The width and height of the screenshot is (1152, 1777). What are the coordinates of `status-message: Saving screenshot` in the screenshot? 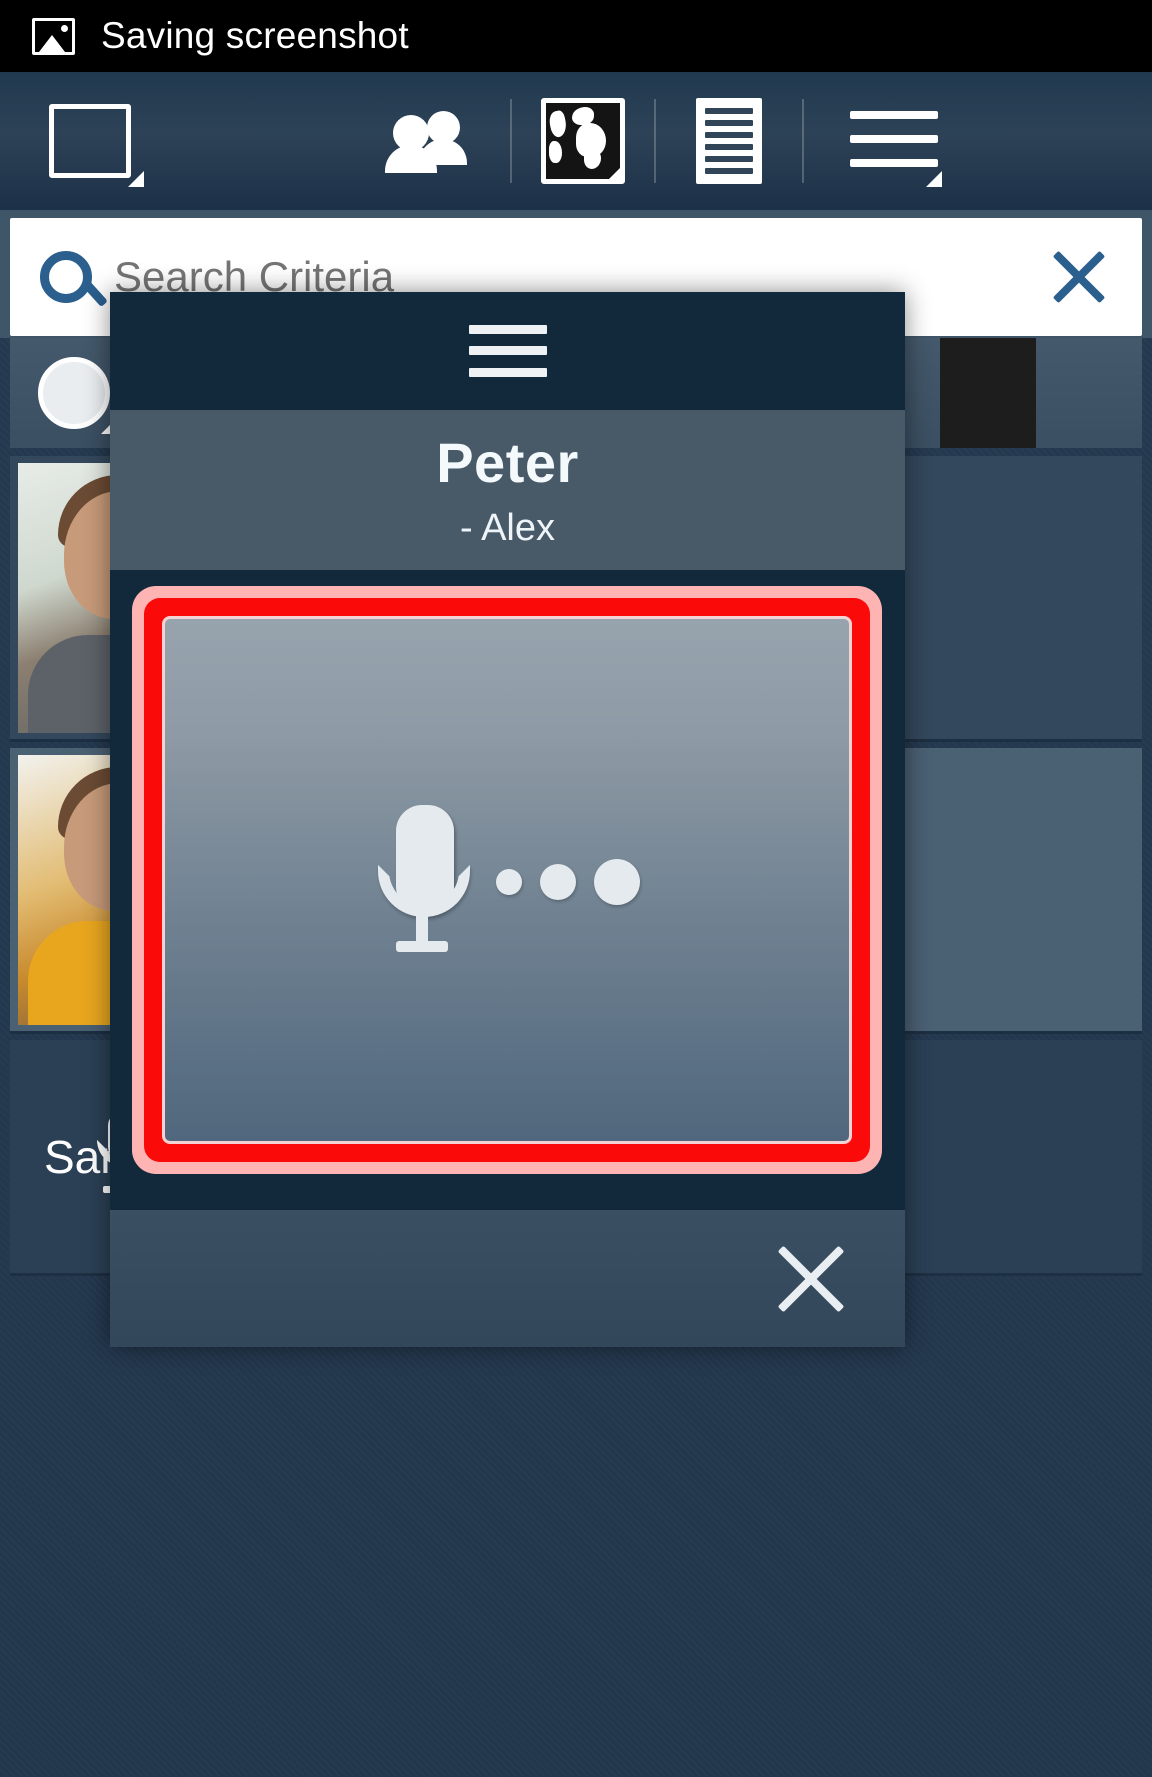 It's located at (255, 35).